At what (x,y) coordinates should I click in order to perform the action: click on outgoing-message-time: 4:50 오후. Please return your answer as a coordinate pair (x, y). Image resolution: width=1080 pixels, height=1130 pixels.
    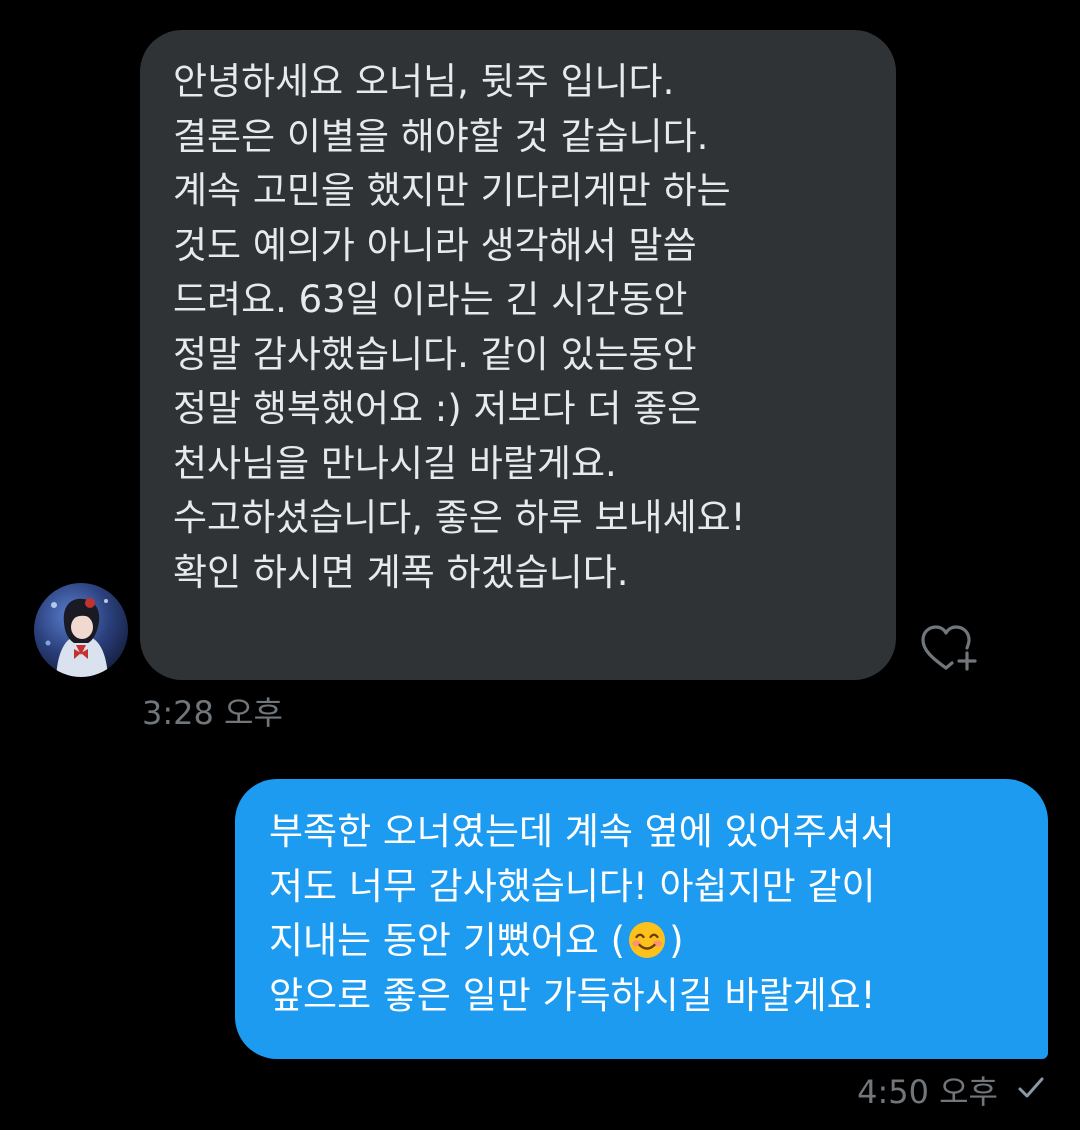
    Looking at the image, I should click on (927, 1092).